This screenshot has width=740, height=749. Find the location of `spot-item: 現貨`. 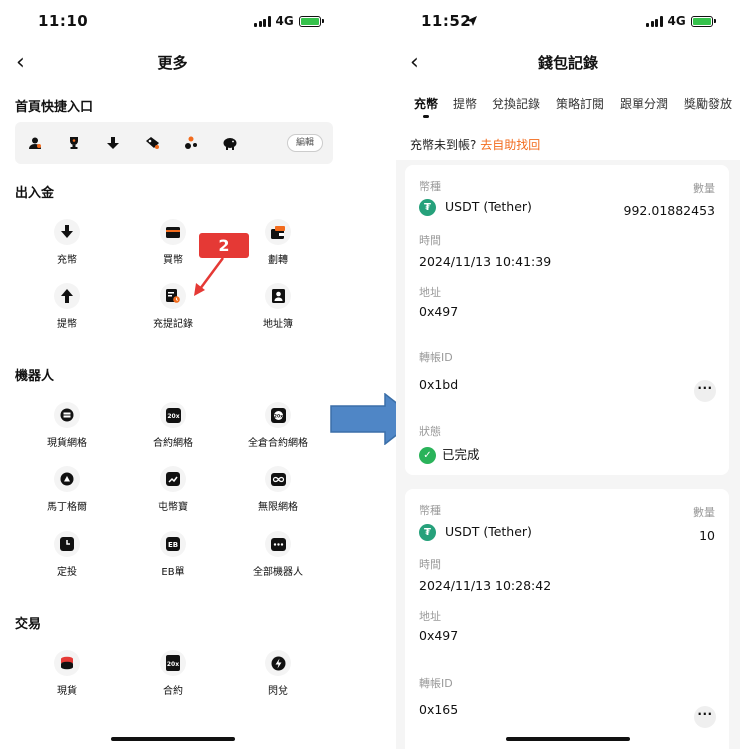

spot-item: 現貨 is located at coordinates (67, 673).